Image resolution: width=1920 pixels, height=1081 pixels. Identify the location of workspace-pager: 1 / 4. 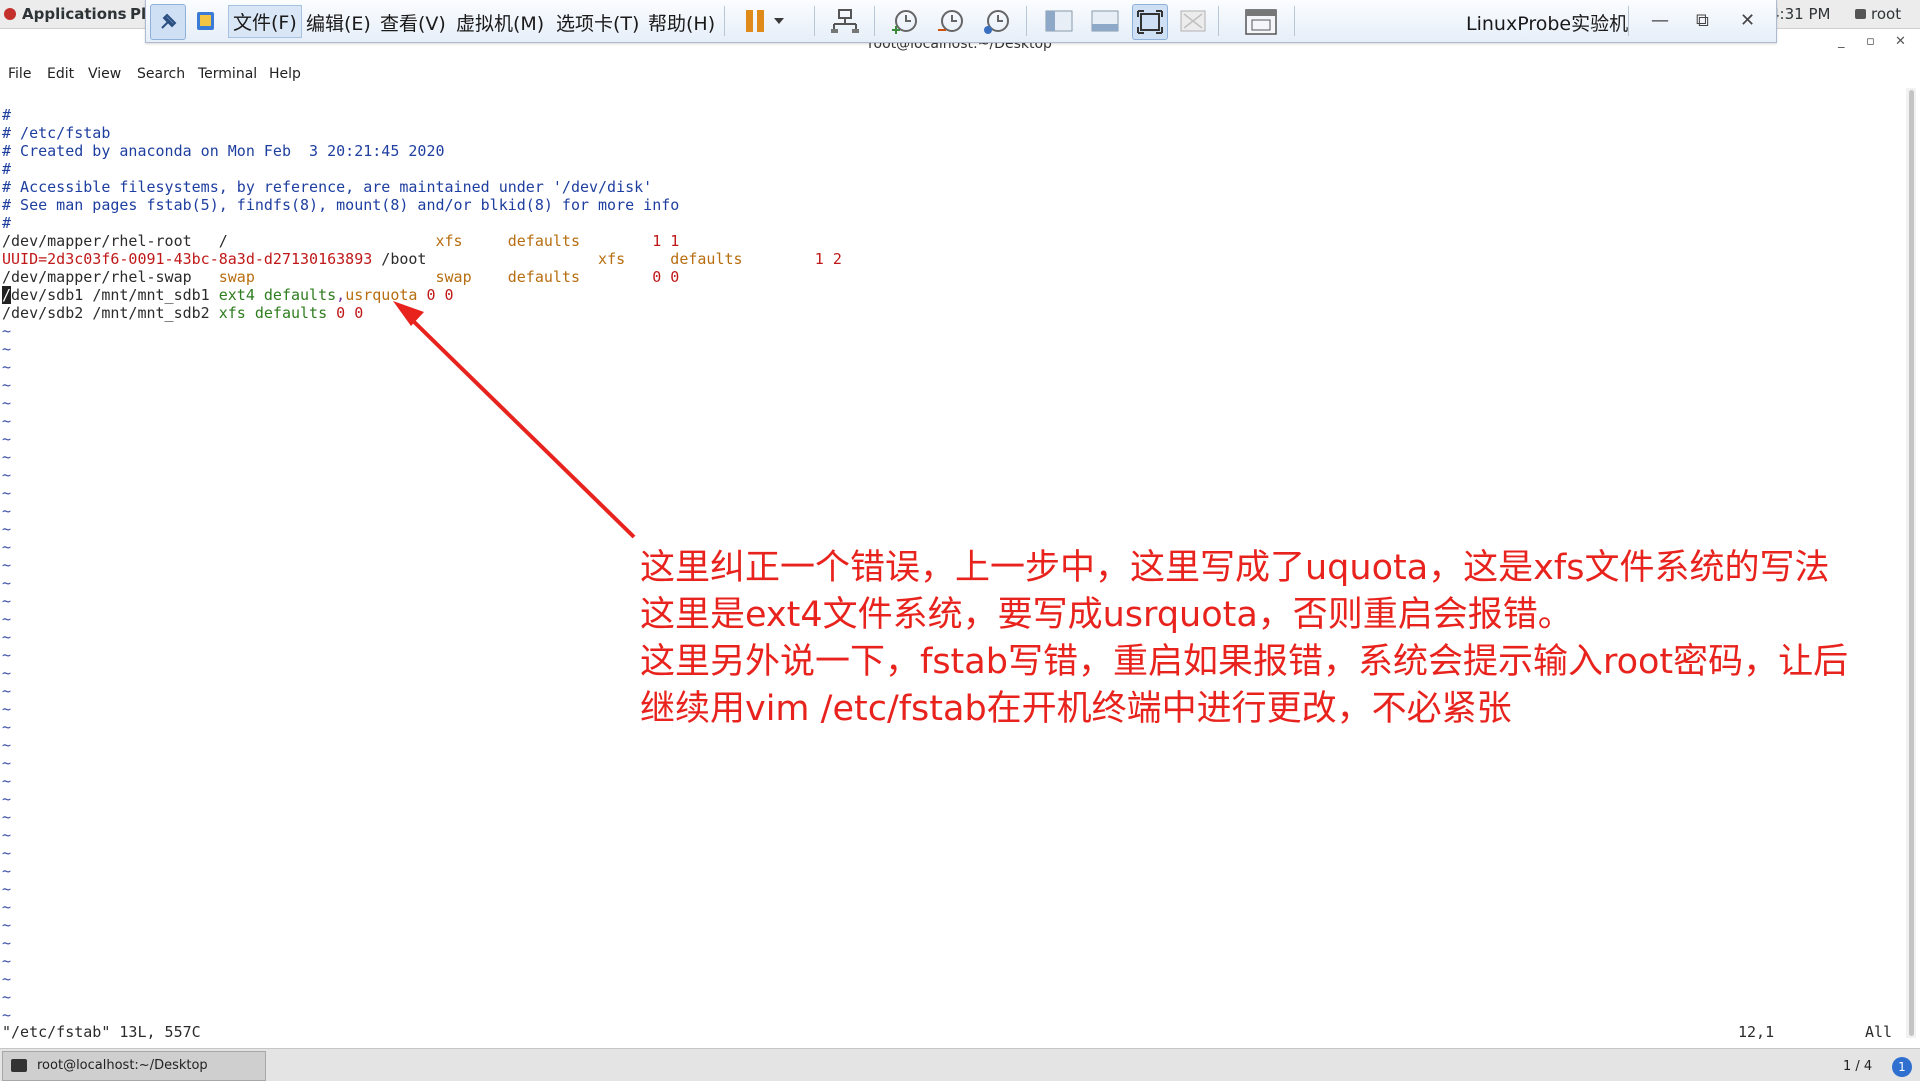
(1857, 1066).